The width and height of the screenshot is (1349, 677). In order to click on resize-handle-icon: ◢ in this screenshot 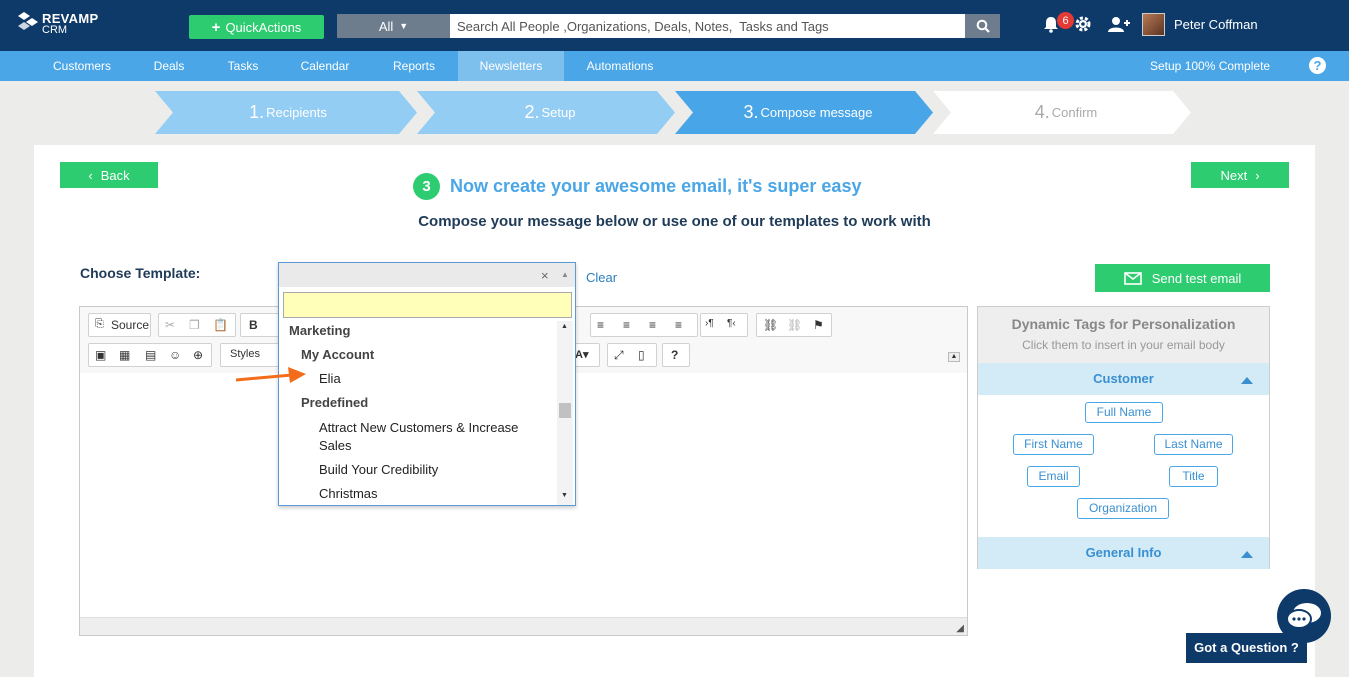, I will do `click(960, 628)`.